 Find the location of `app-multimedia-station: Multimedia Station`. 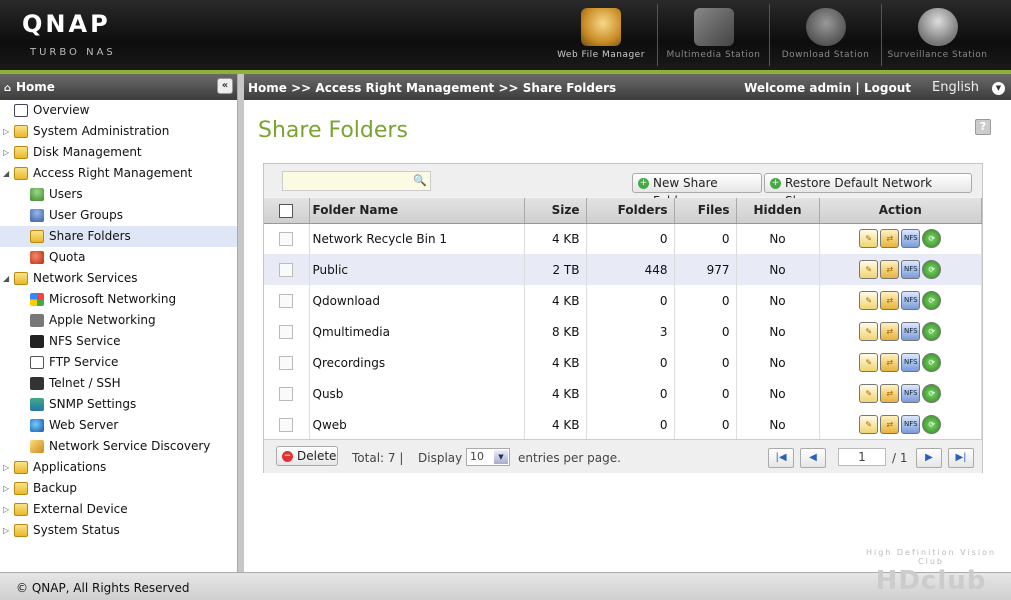

app-multimedia-station: Multimedia Station is located at coordinates (713, 35).